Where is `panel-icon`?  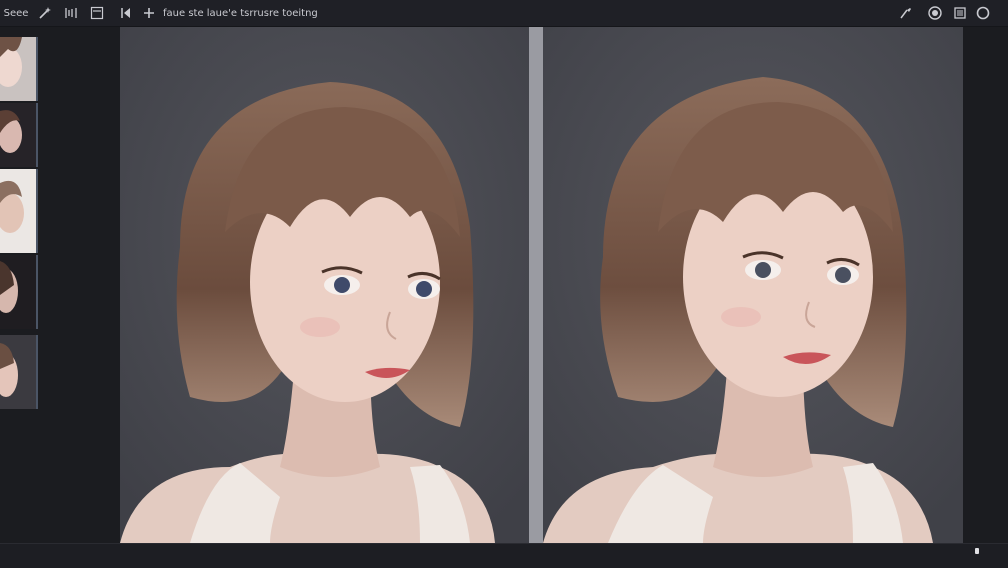
panel-icon is located at coordinates (97, 13).